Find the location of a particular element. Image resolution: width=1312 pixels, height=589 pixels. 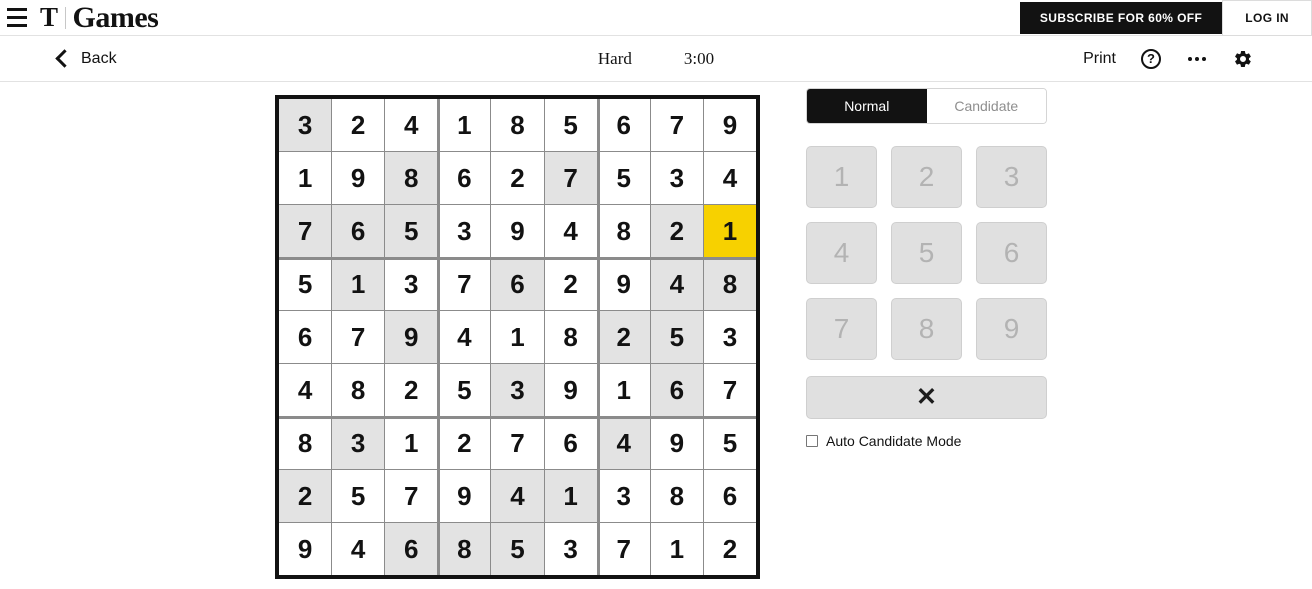

sudoku-cell-r1c9: 9 is located at coordinates (729, 125).